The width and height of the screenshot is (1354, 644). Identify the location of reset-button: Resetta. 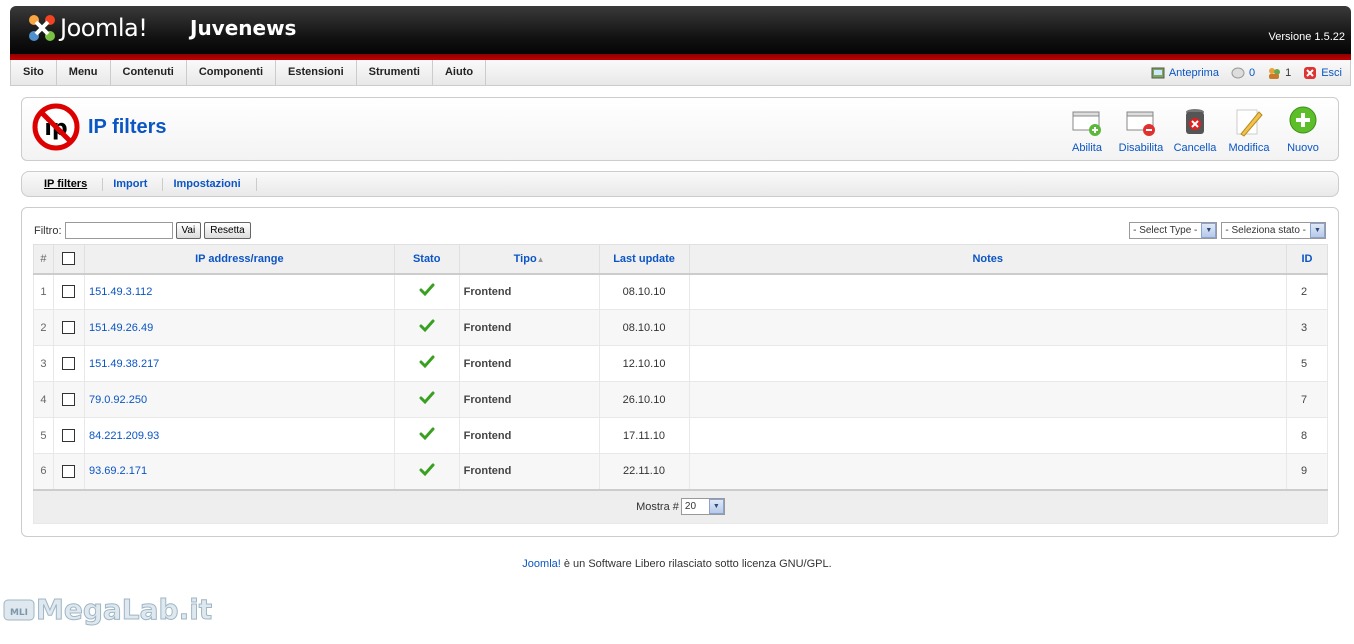
(227, 230).